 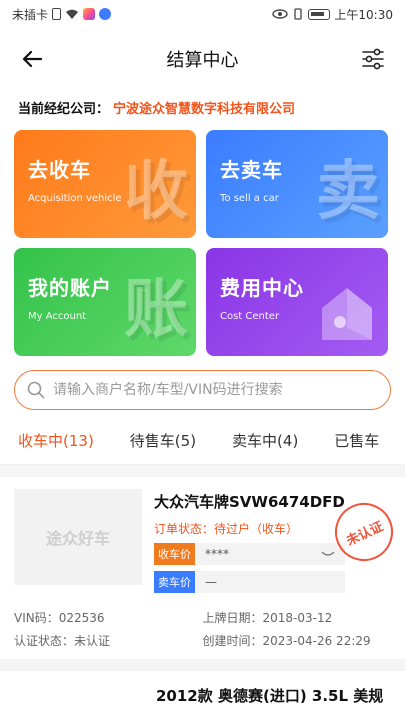 I want to click on receive-price-text: ****, so click(x=217, y=554).